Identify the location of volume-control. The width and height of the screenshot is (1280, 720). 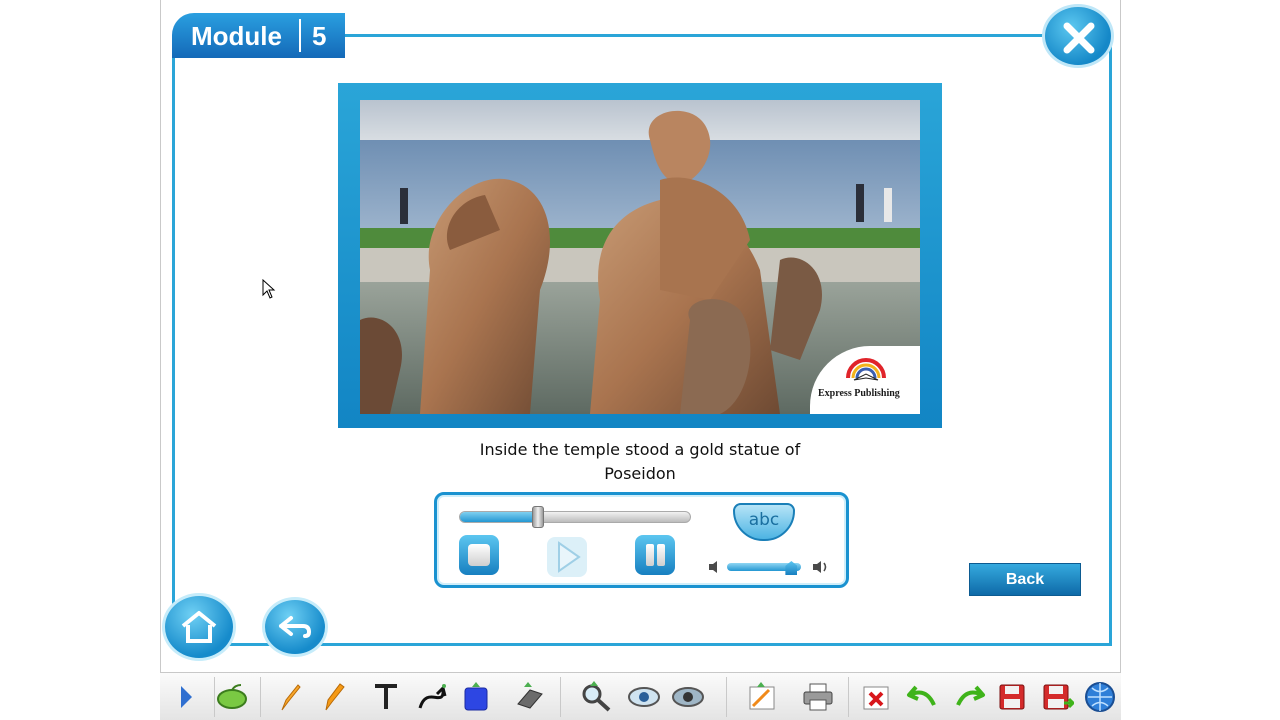
(769, 567).